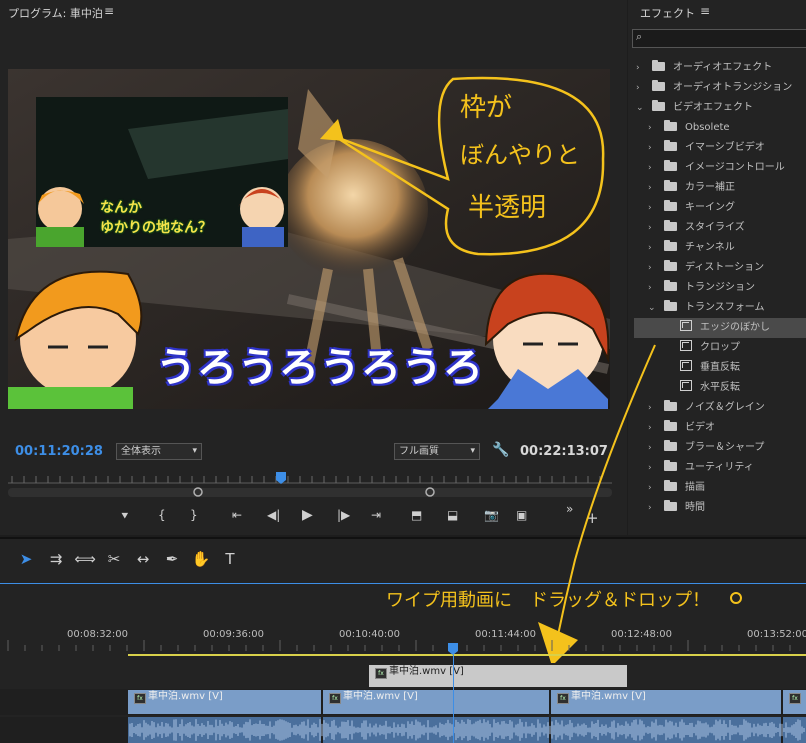 This screenshot has width=806, height=743. Describe the element at coordinates (720, 328) in the screenshot. I see `effects-tree-item: エッジのぼかし` at that location.